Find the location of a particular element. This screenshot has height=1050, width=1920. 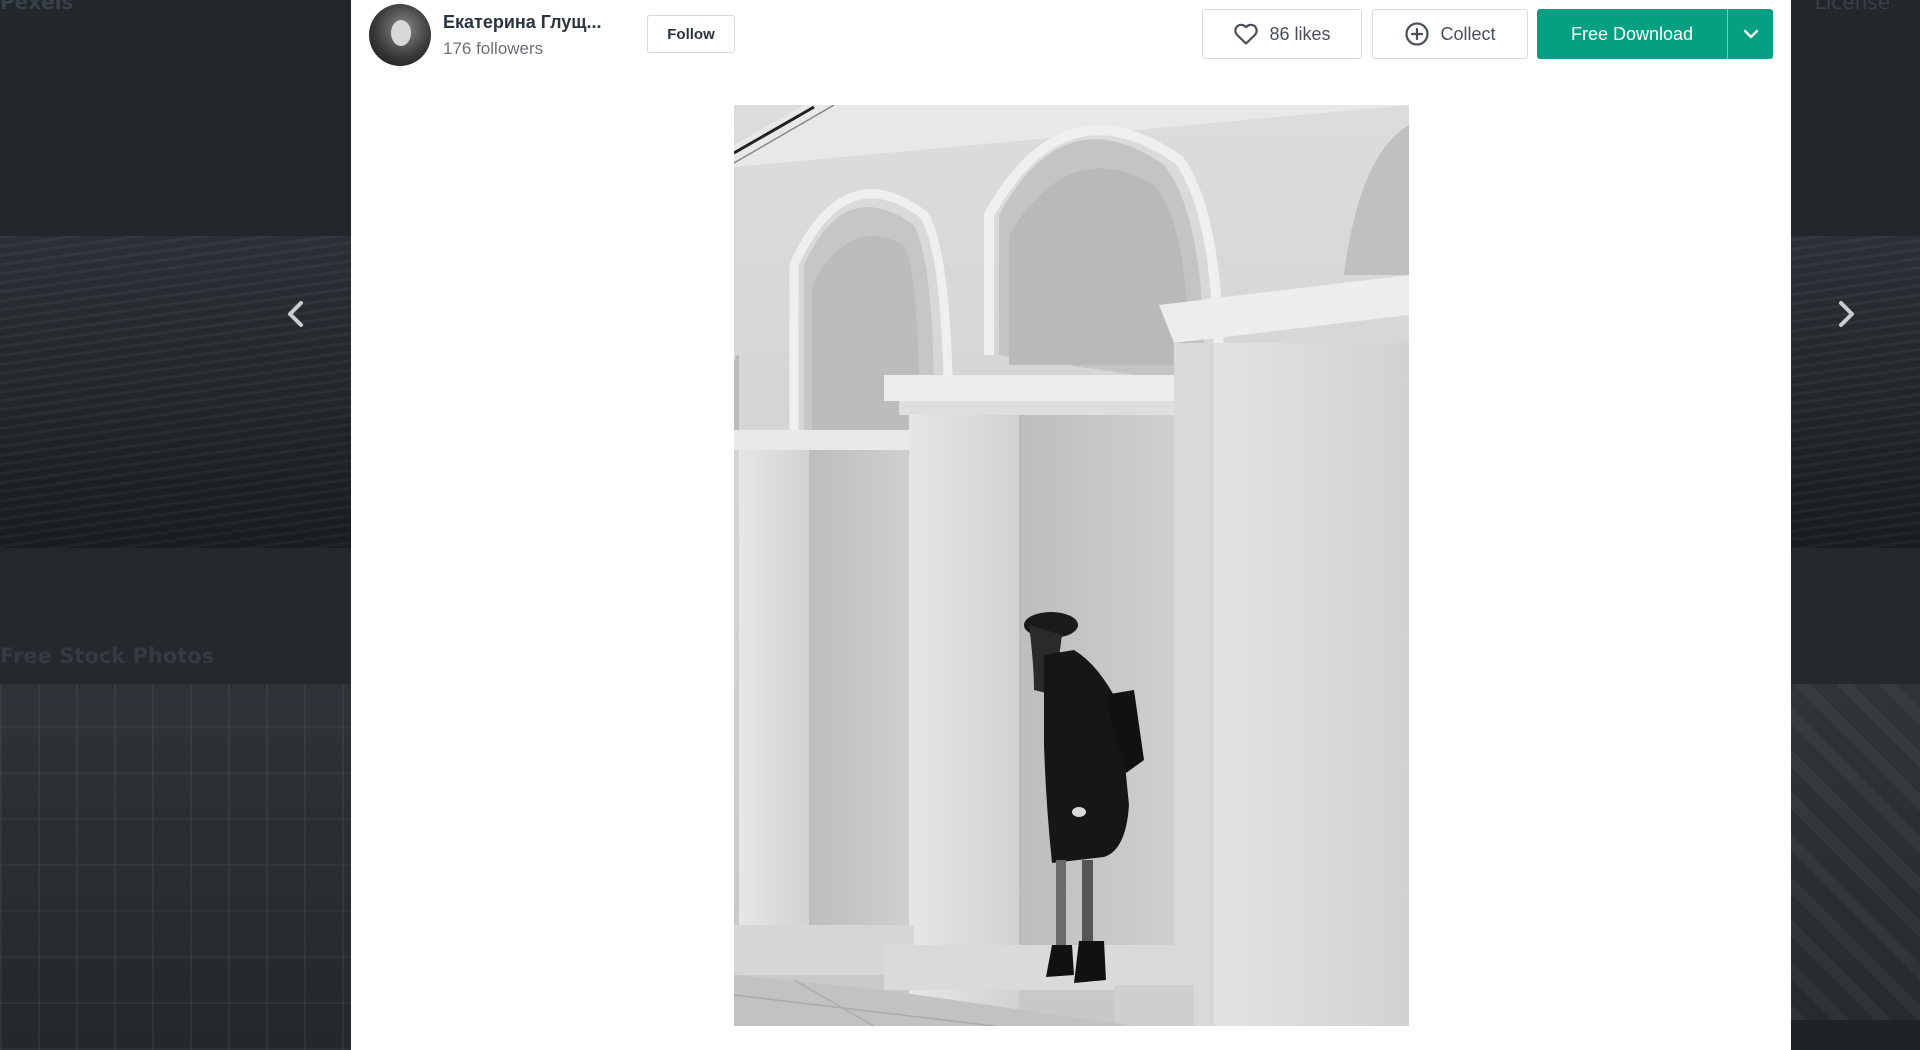

followers-count: 176 followers is located at coordinates (493, 48).